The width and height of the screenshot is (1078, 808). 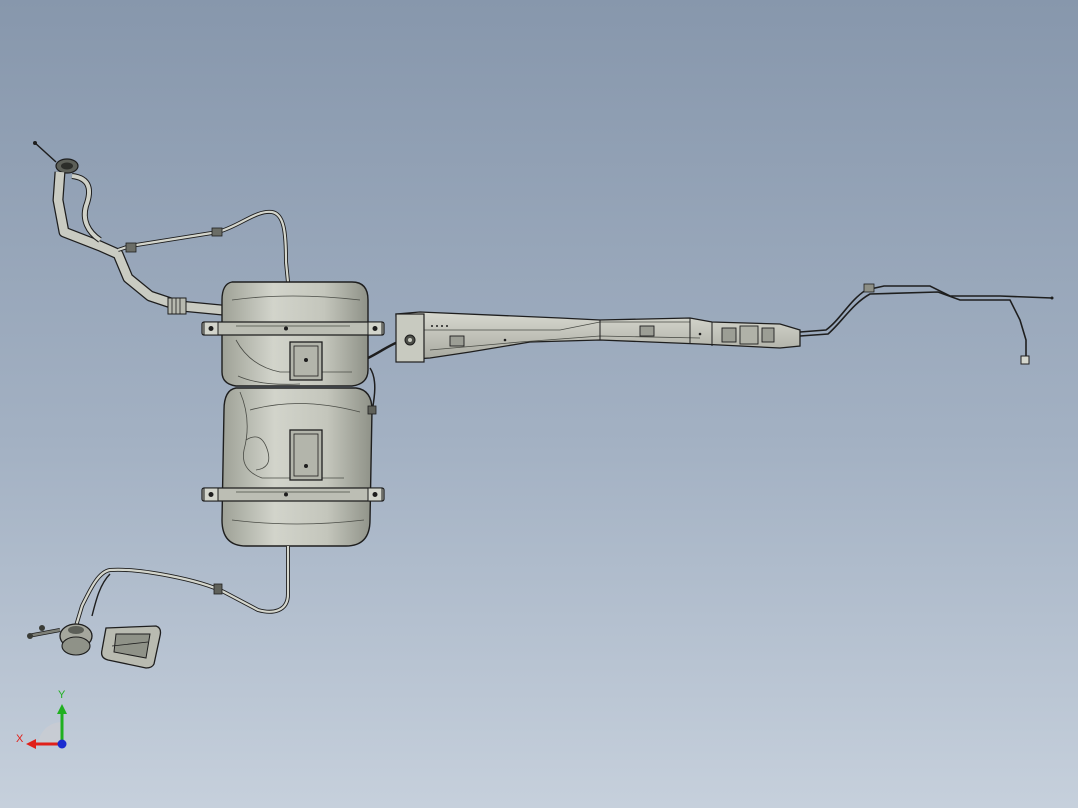 I want to click on tank-strap-lower, so click(x=293, y=494).